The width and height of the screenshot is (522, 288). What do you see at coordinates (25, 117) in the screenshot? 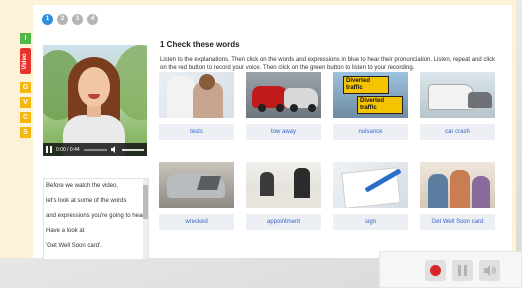
I see `side-tab-c: C` at bounding box center [25, 117].